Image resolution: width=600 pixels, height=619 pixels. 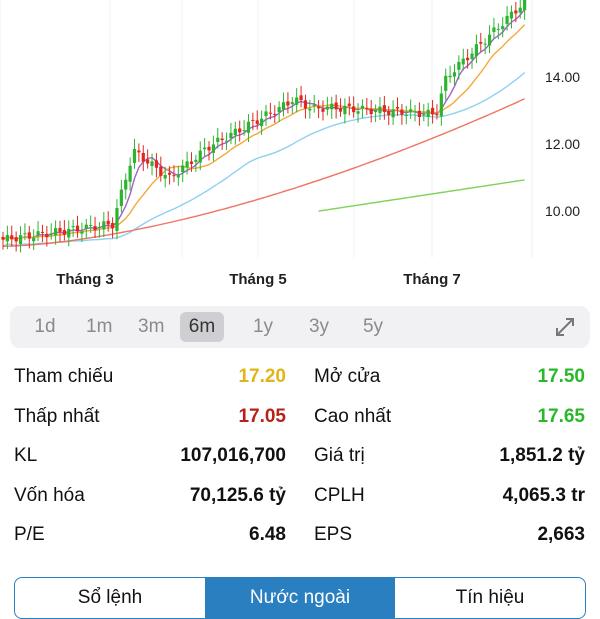 What do you see at coordinates (57, 416) in the screenshot?
I see `stat-label: Thấp nhất` at bounding box center [57, 416].